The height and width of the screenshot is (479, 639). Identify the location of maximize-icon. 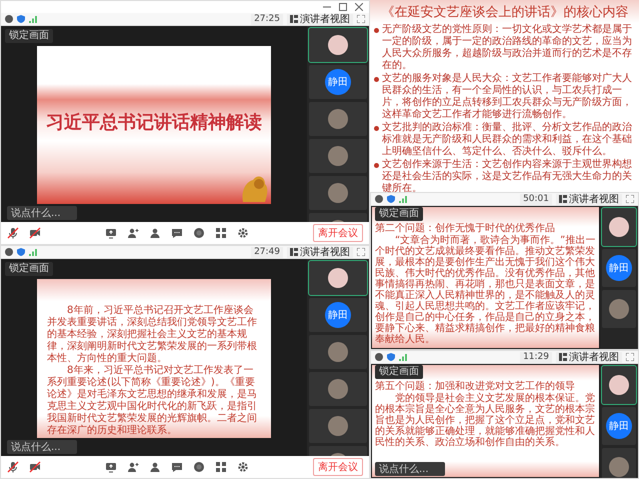
(343, 7).